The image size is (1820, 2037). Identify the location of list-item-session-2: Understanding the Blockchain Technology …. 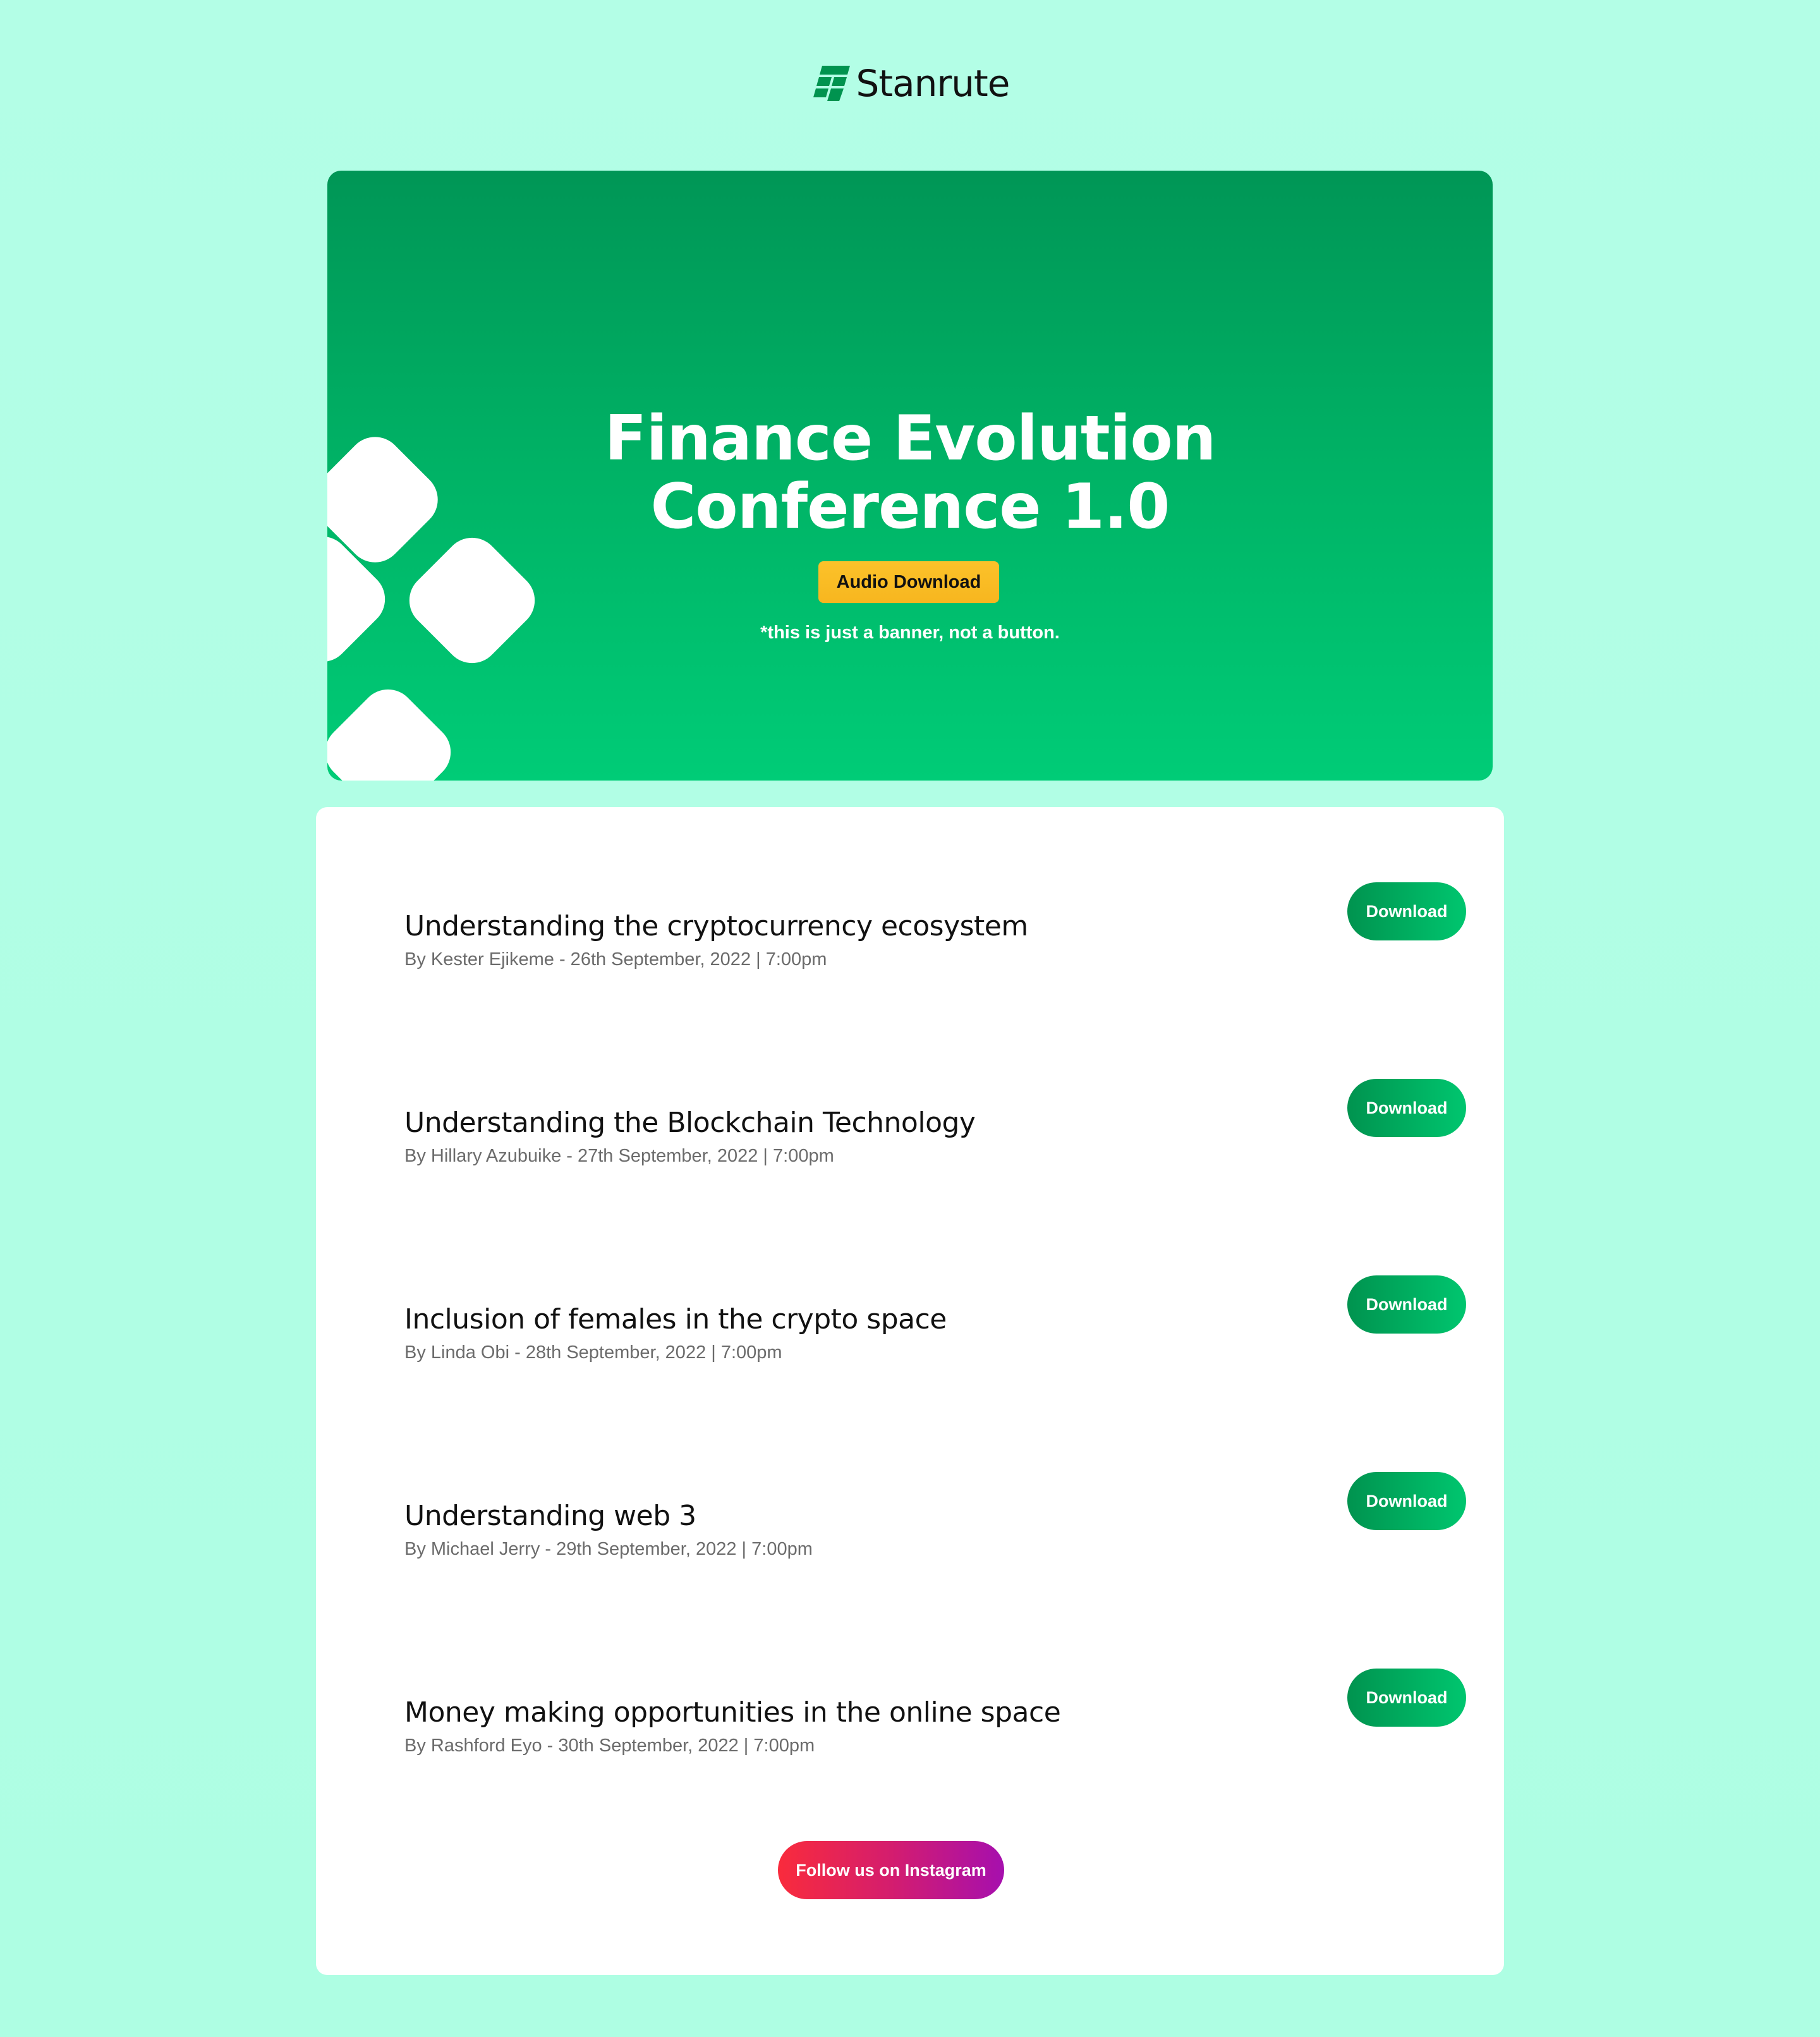
(935, 1124).